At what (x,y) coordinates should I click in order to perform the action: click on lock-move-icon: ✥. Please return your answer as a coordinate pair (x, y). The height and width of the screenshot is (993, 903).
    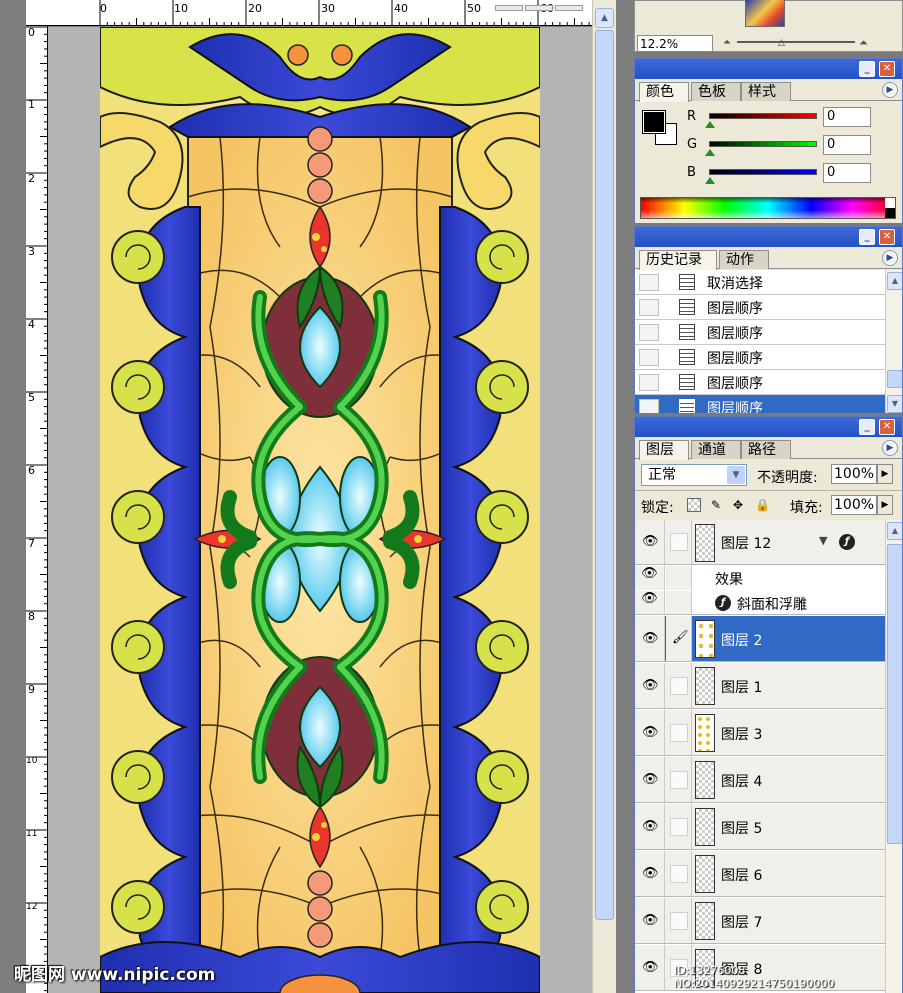
    Looking at the image, I should click on (738, 505).